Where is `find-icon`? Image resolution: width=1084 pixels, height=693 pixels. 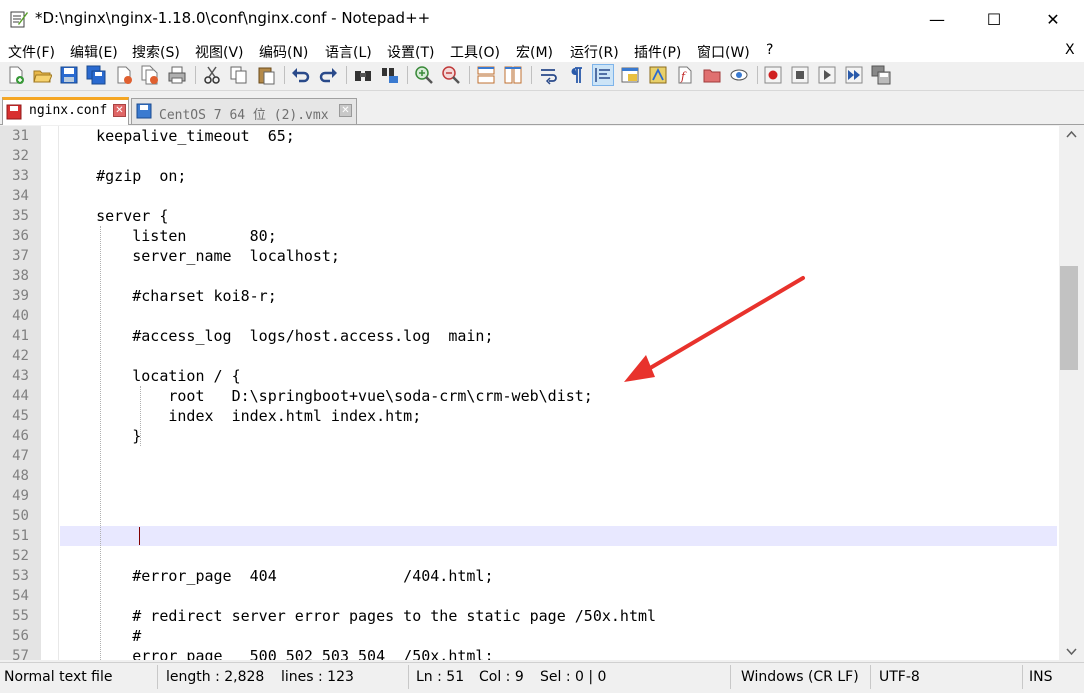 find-icon is located at coordinates (363, 75).